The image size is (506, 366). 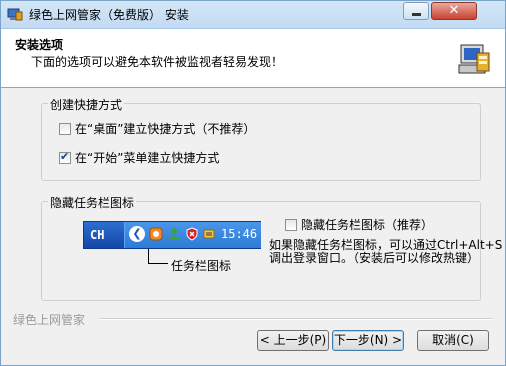 What do you see at coordinates (201, 266) in the screenshot?
I see `taskbar-icon-callout: 任务栏图标` at bounding box center [201, 266].